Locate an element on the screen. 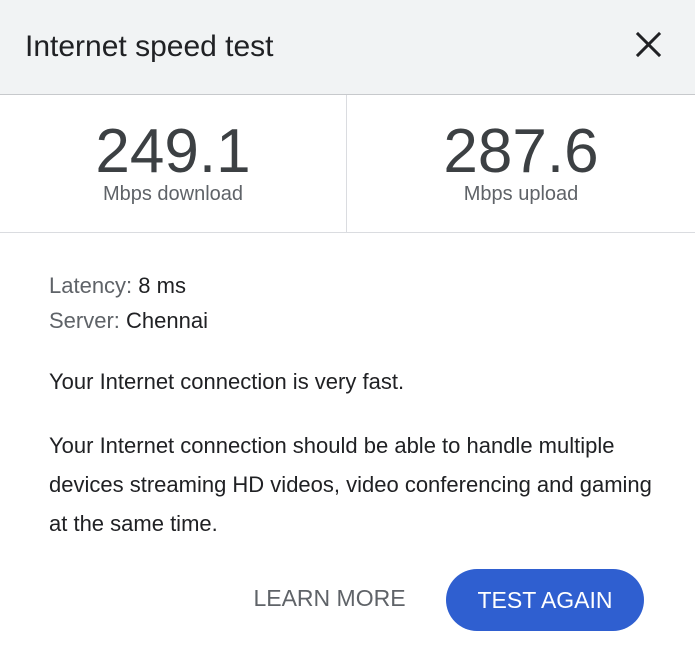 The image size is (695, 660). upload-result: 287.6 Mbps upload is located at coordinates (521, 163).